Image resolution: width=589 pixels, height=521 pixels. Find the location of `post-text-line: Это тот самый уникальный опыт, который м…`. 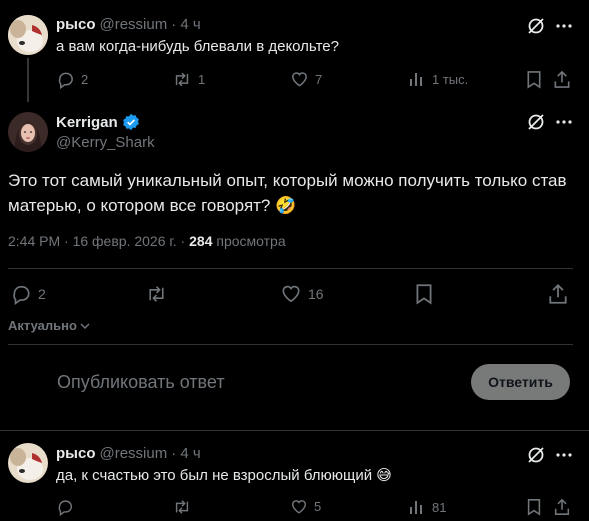

post-text-line: Это тот самый уникальный опыт, который м… is located at coordinates (287, 180).